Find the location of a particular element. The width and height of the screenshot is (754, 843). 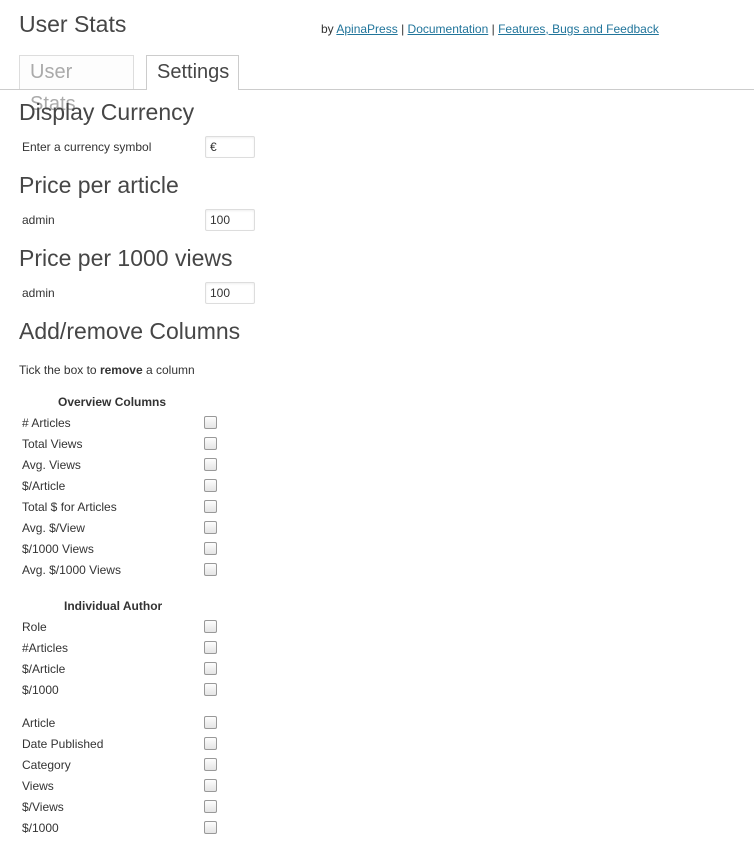

overview-column-label: Avg. Views is located at coordinates (51, 465).